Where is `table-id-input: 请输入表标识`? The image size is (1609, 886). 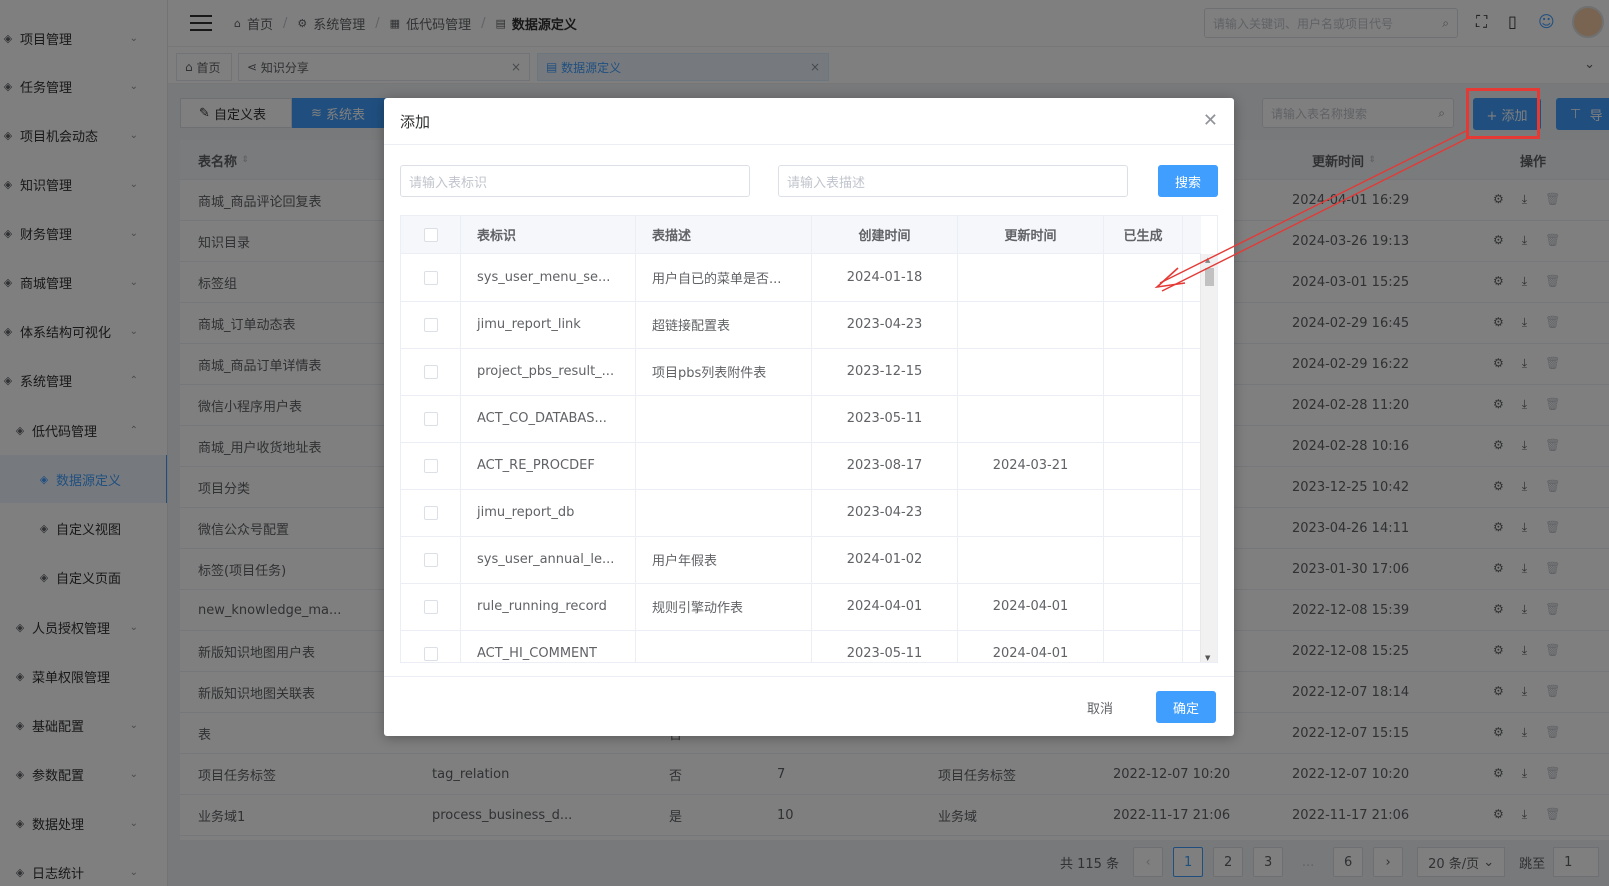
table-id-input: 请输入表标识 is located at coordinates (575, 181).